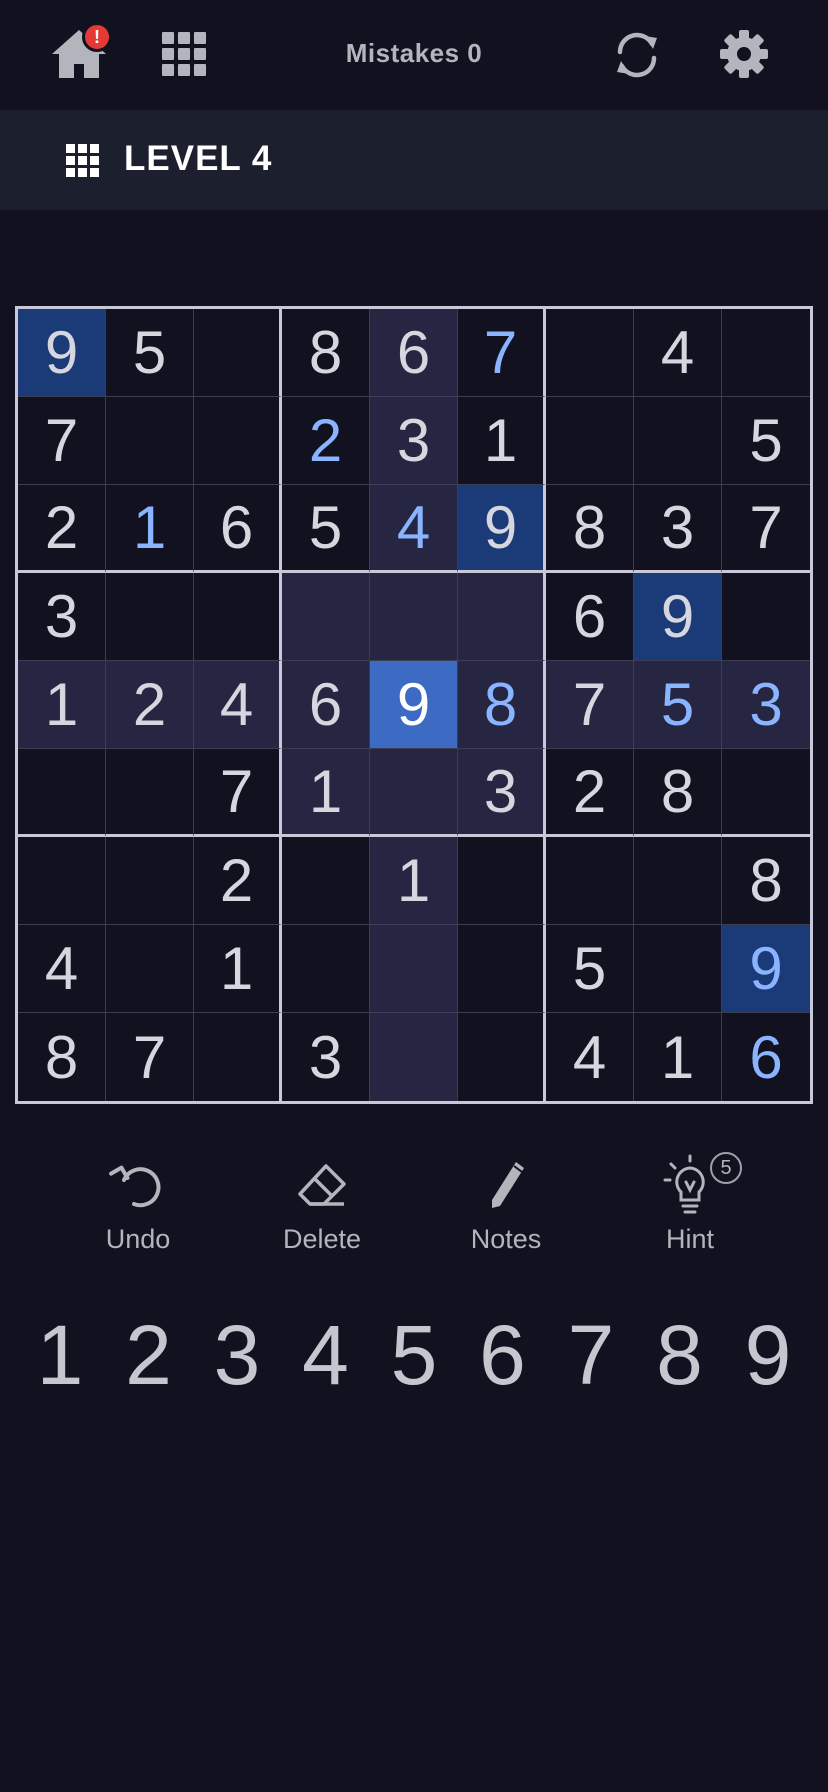 The image size is (828, 1792). I want to click on grid-icon, so click(184, 54).